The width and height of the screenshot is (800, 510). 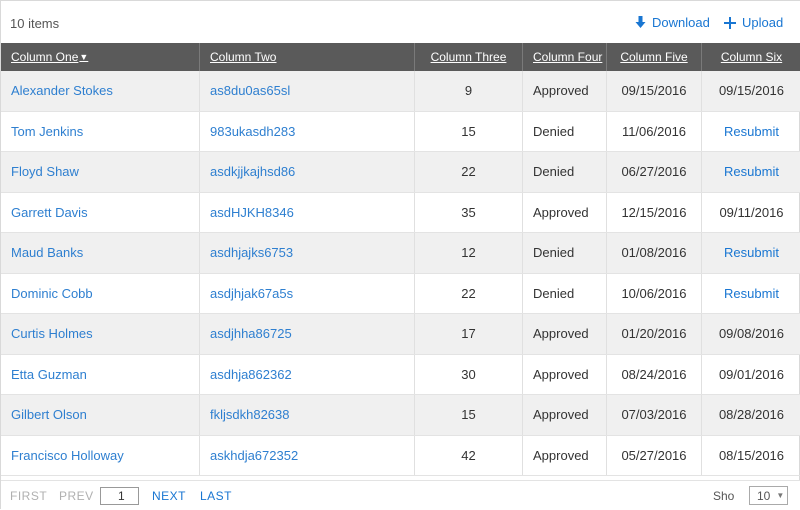 What do you see at coordinates (119, 496) in the screenshot?
I see `page-number-input: 1` at bounding box center [119, 496].